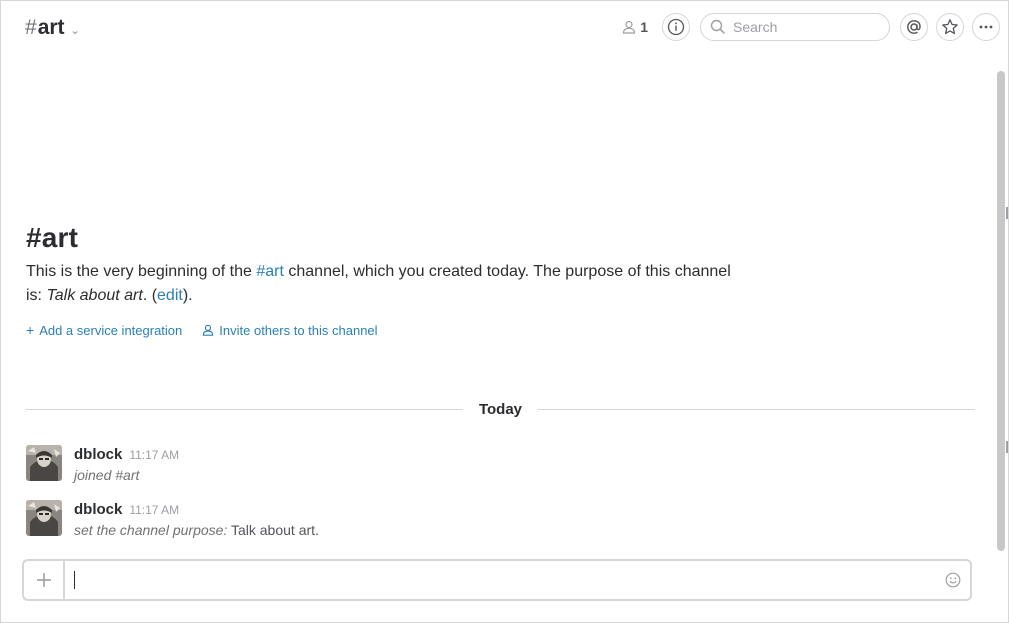 This screenshot has width=1009, height=623. I want to click on intro-text-end: . (, so click(150, 295).